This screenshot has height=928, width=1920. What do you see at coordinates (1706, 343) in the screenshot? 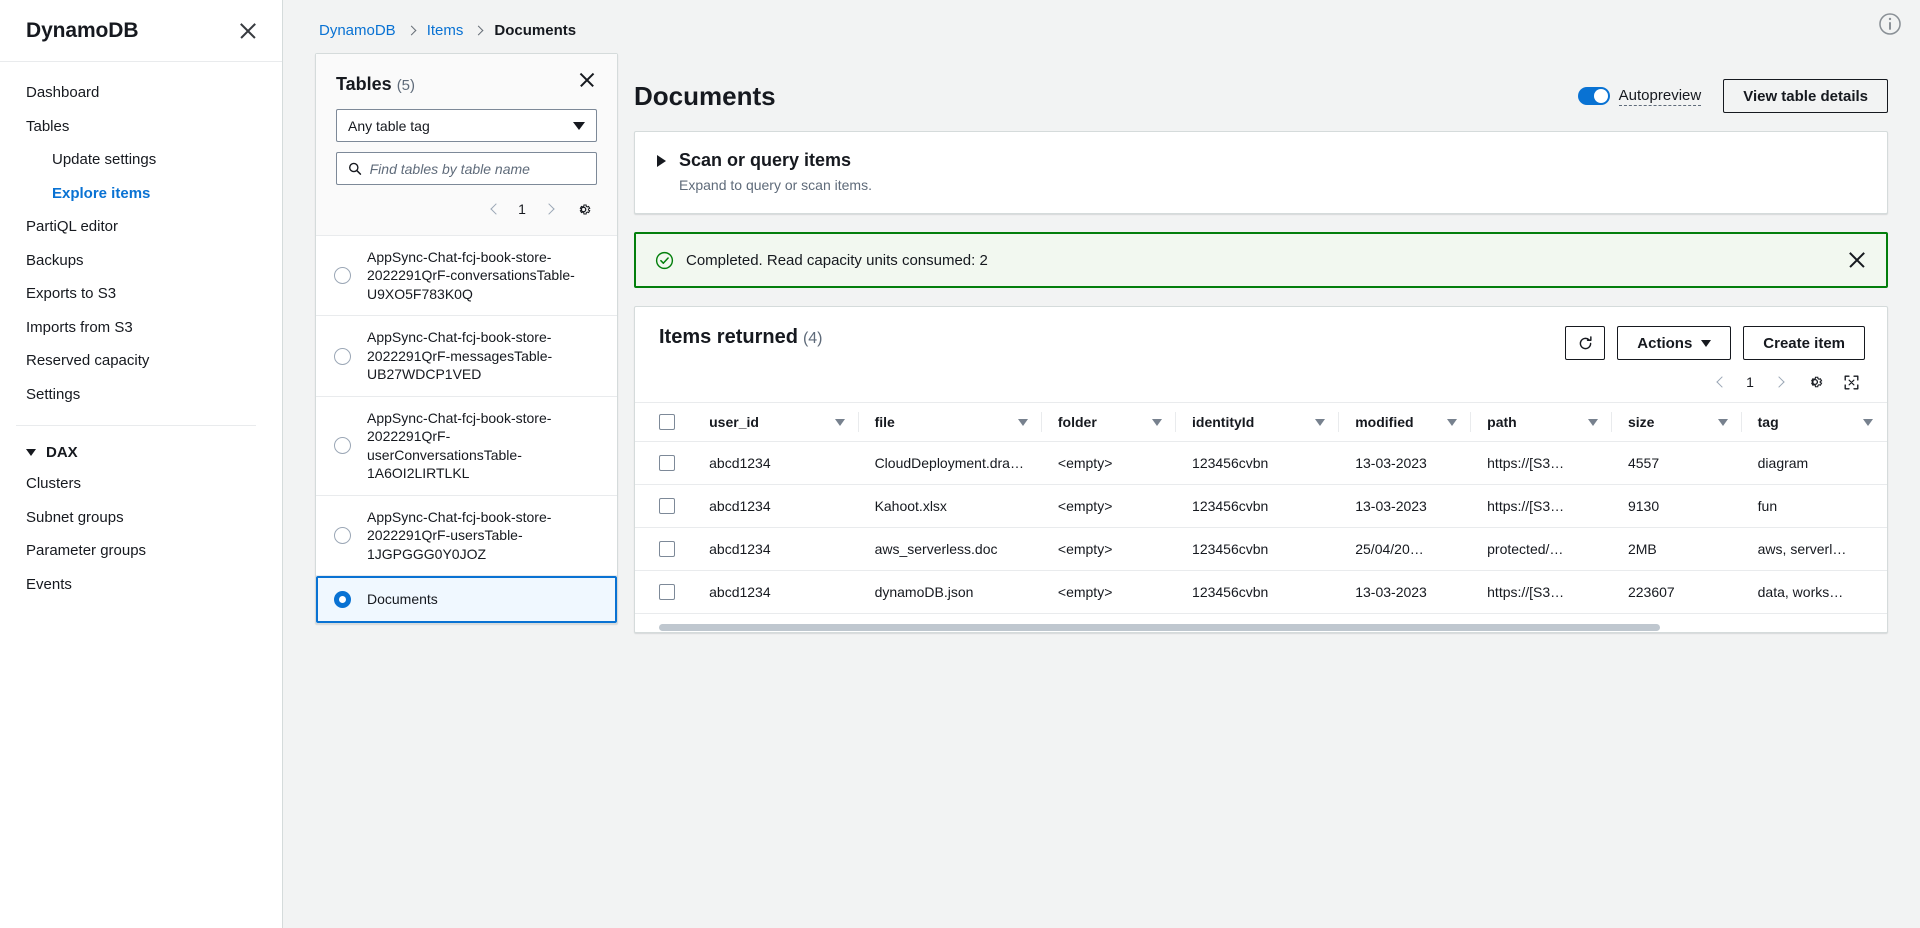
I see `caret-down-icon` at bounding box center [1706, 343].